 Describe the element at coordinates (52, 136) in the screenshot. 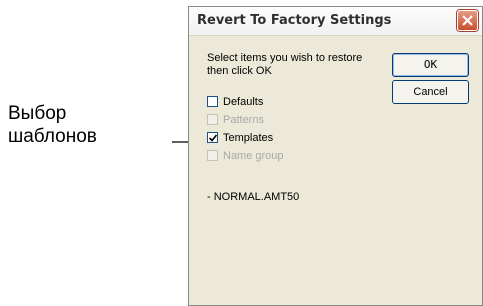

I see `annotation-line-2: шаблонов` at that location.